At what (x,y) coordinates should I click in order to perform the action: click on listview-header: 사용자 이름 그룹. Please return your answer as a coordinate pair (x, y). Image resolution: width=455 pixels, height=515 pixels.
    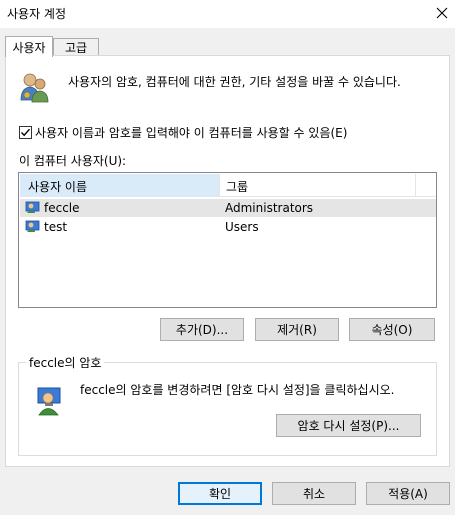
    Looking at the image, I should click on (228, 185).